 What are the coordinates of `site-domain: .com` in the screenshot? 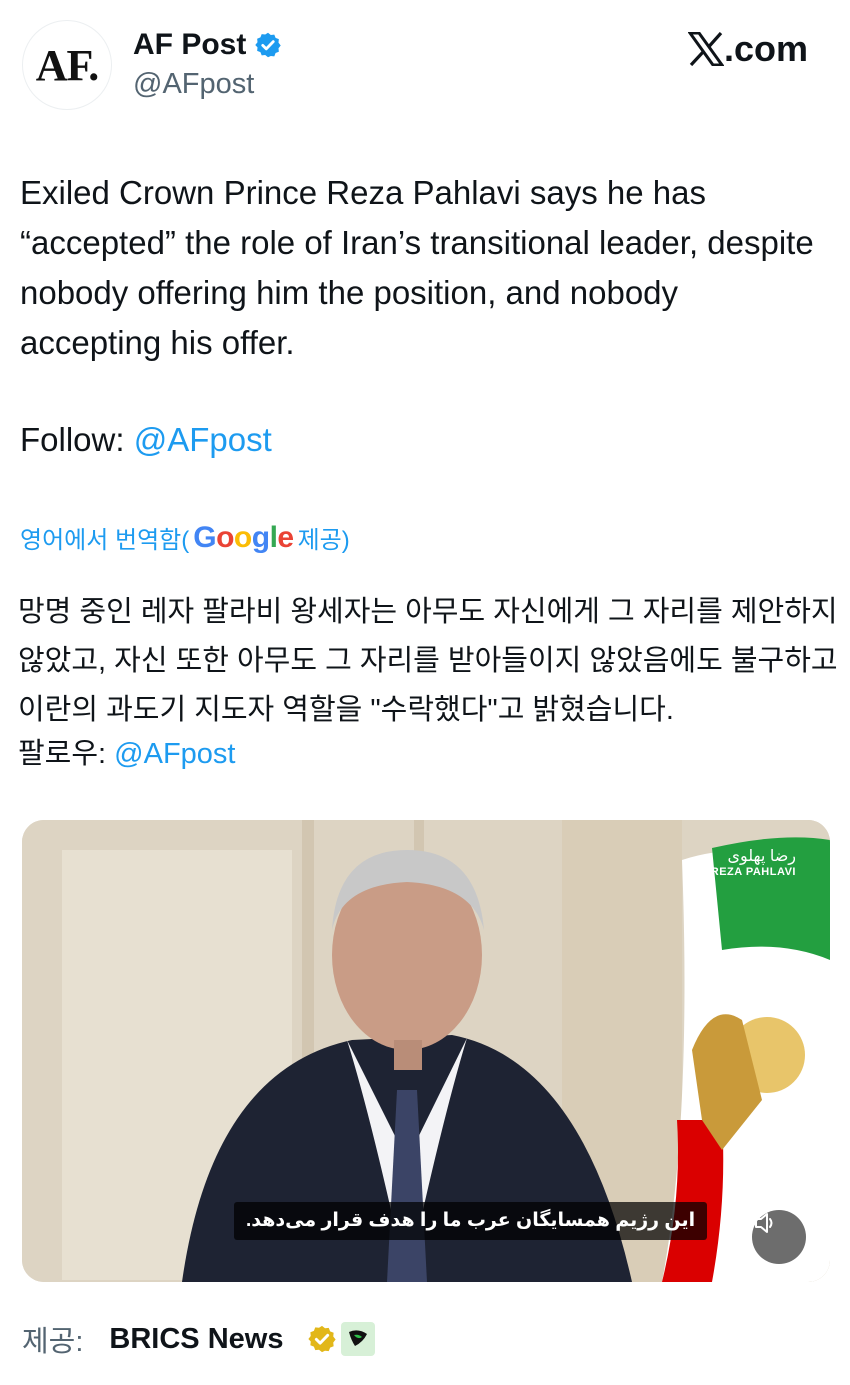 It's located at (765, 48).